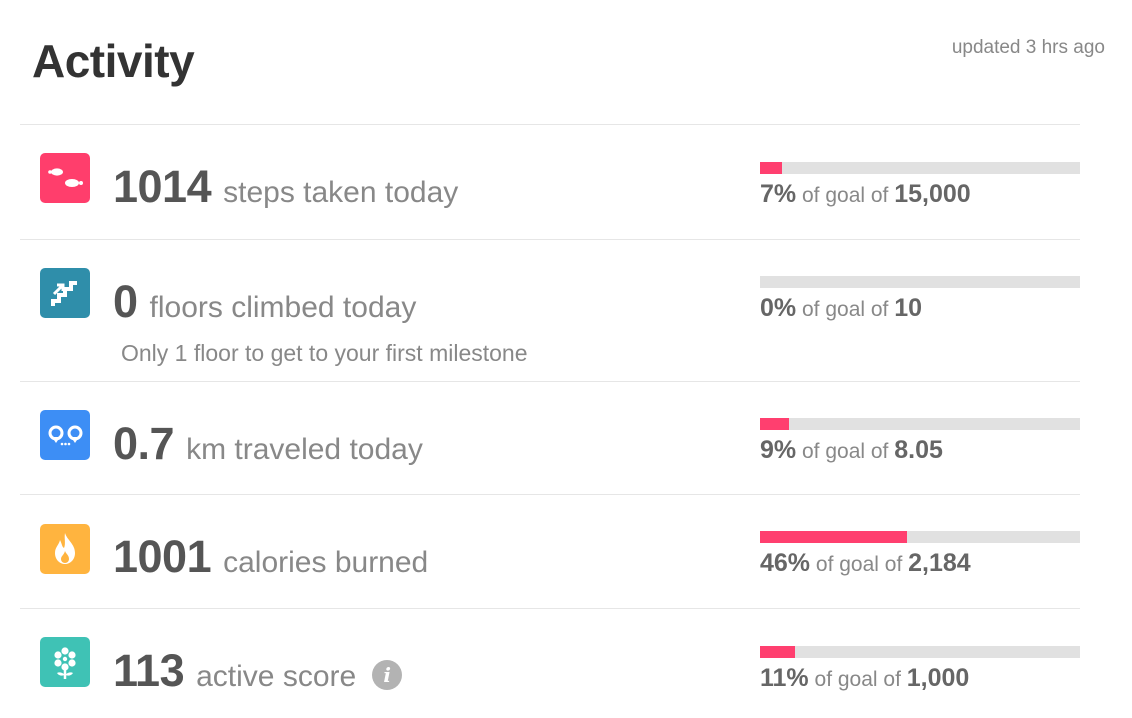 The image size is (1132, 718). Describe the element at coordinates (939, 563) in the screenshot. I see `calories-goal-value: 2,184` at that location.